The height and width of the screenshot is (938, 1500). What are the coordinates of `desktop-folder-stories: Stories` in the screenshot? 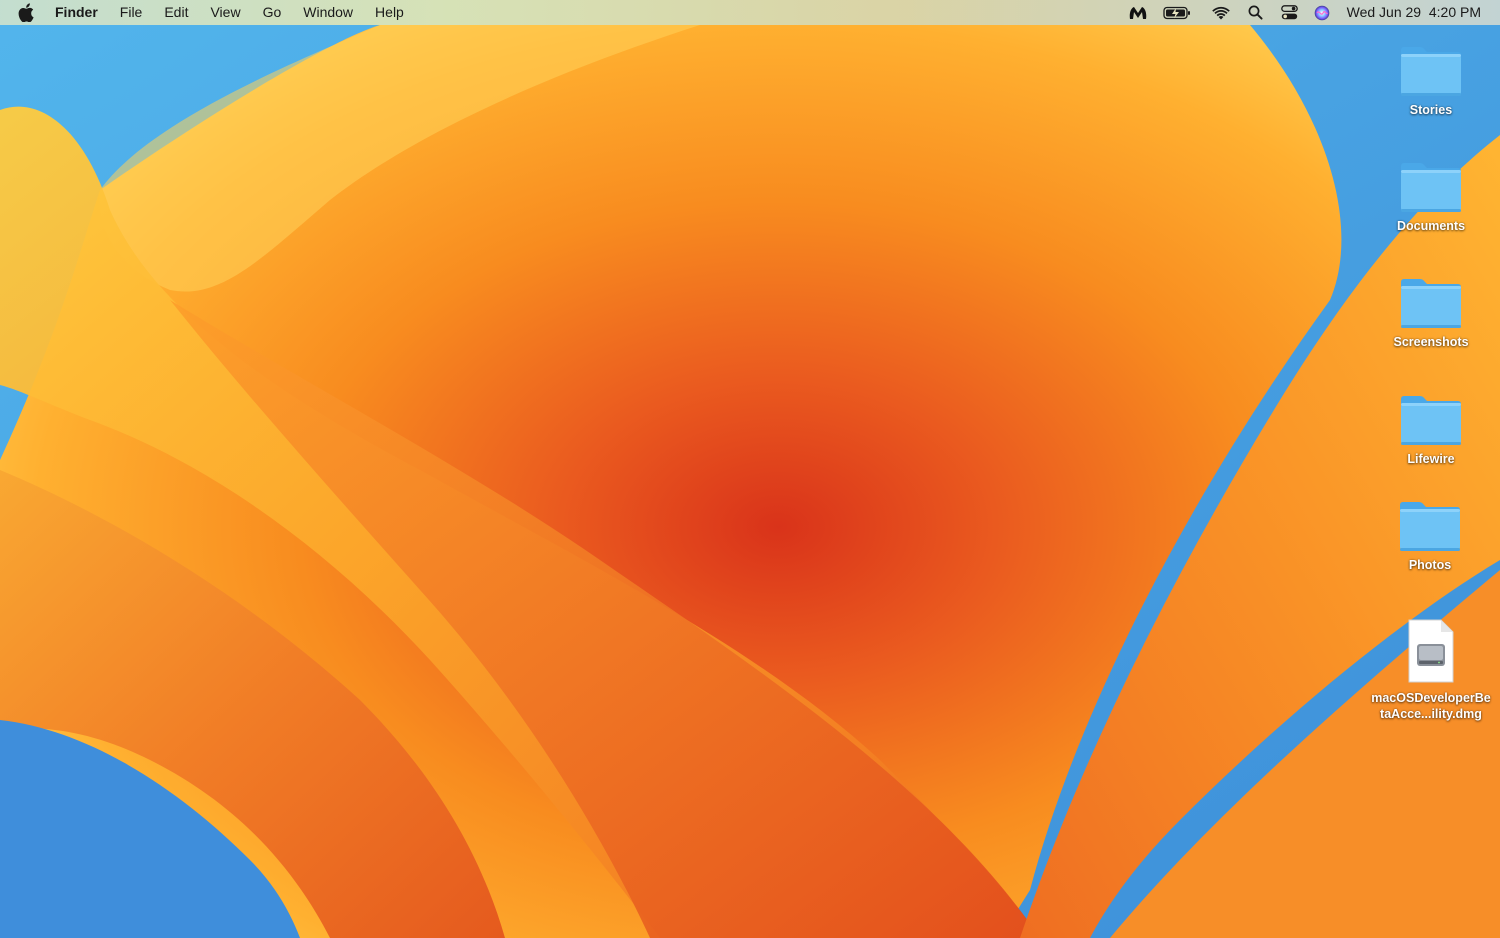 It's located at (1431, 81).